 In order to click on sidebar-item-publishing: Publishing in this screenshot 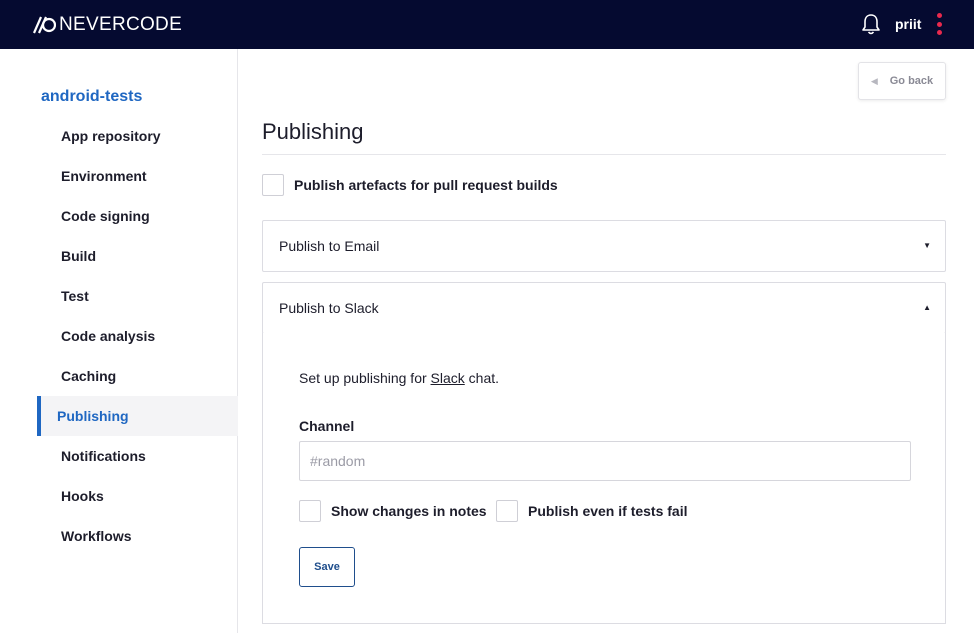, I will do `click(137, 416)`.